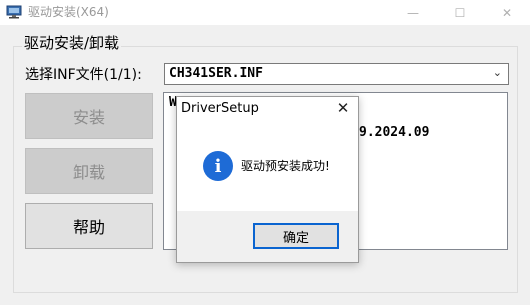  I want to click on dialog-title: DriverSetup, so click(220, 108).